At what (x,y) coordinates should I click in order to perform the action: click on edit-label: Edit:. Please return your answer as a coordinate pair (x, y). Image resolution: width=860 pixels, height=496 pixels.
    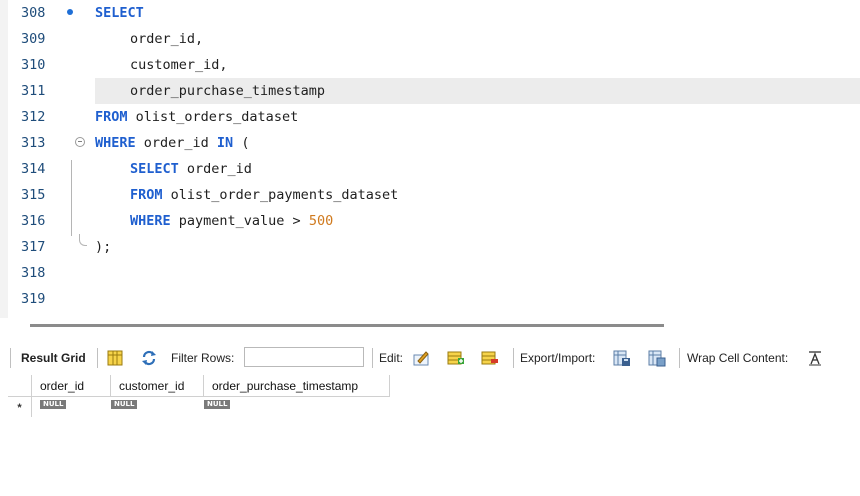
    Looking at the image, I should click on (391, 358).